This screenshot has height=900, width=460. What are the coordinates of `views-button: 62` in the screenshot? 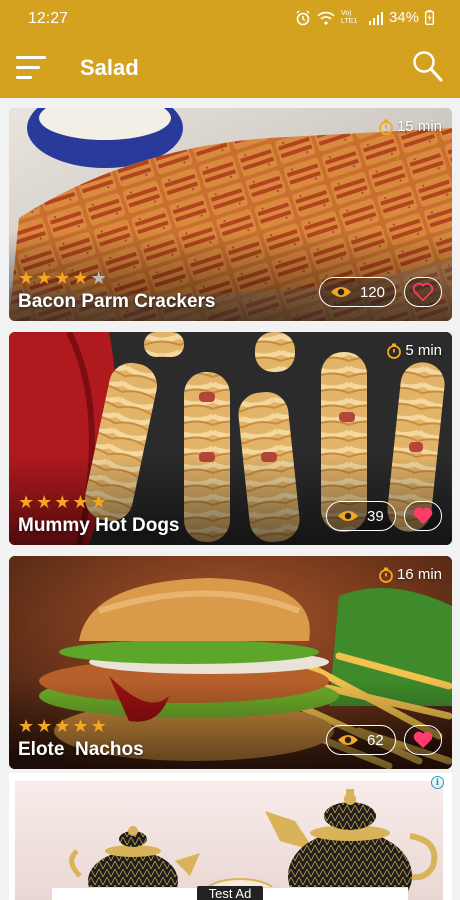 It's located at (361, 740).